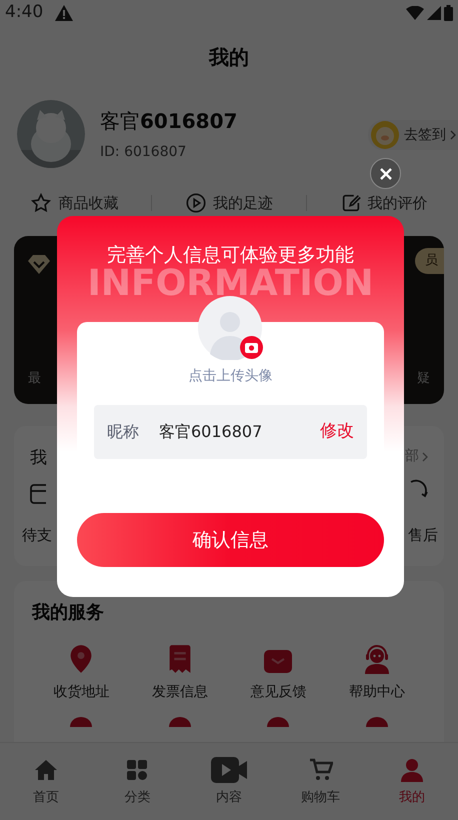 This screenshot has width=458, height=820. What do you see at coordinates (74, 203) in the screenshot?
I see `shortcut-link: 商品收藏` at bounding box center [74, 203].